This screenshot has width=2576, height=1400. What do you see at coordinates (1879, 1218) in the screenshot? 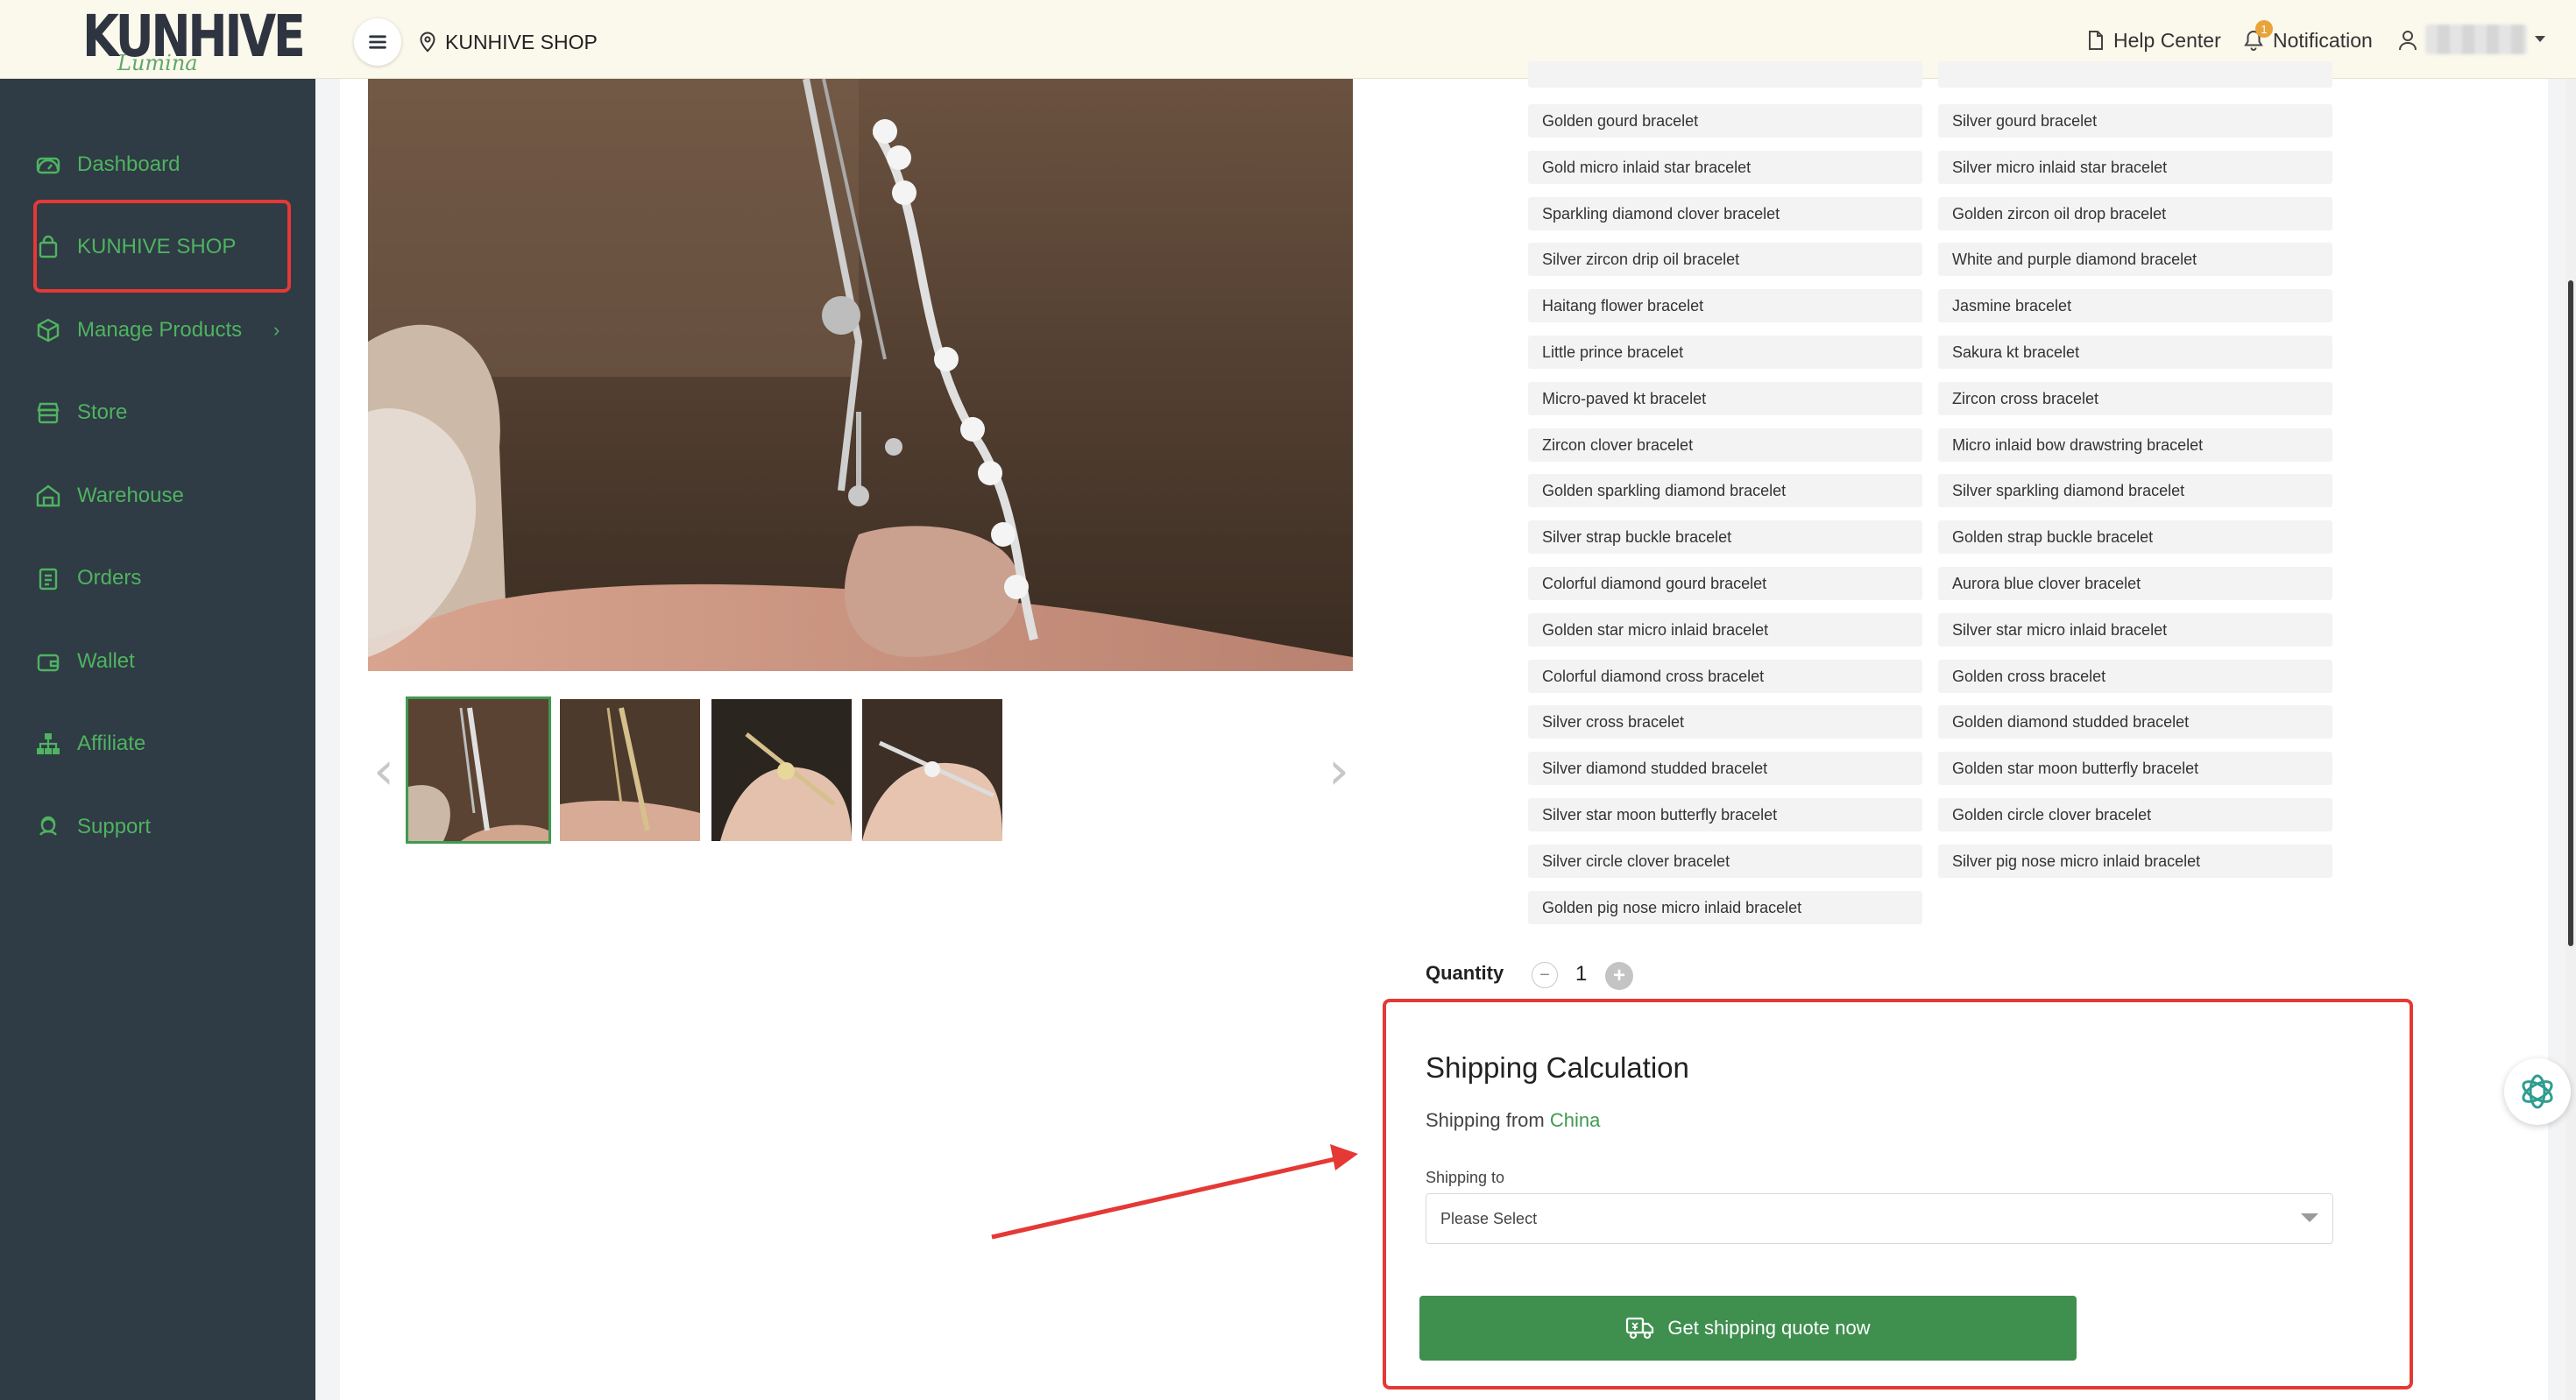
I see `shipping-to-select: Please Select` at bounding box center [1879, 1218].